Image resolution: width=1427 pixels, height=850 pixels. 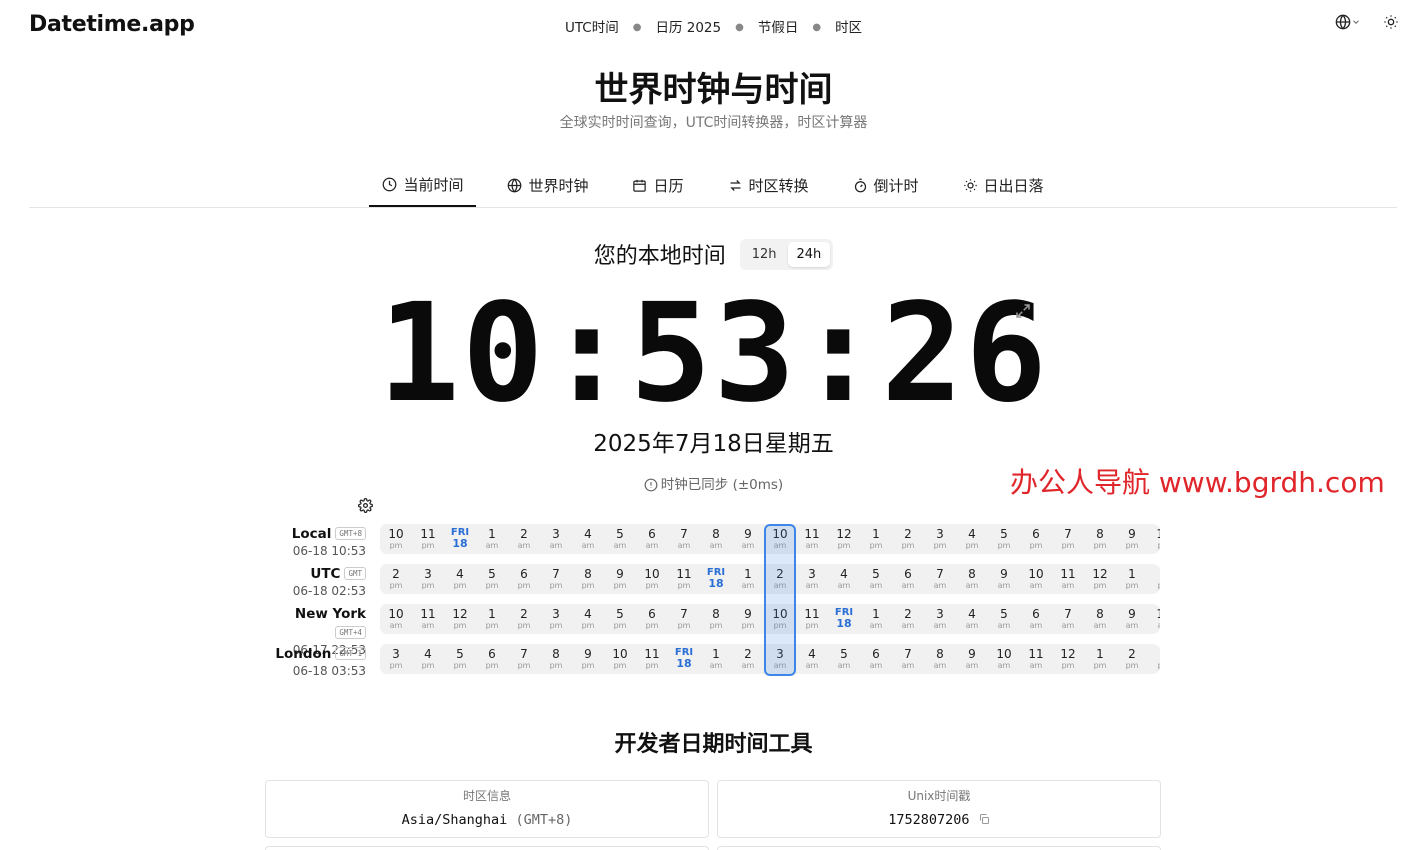 What do you see at coordinates (764, 254) in the screenshot?
I see `format-12h-button: 12h` at bounding box center [764, 254].